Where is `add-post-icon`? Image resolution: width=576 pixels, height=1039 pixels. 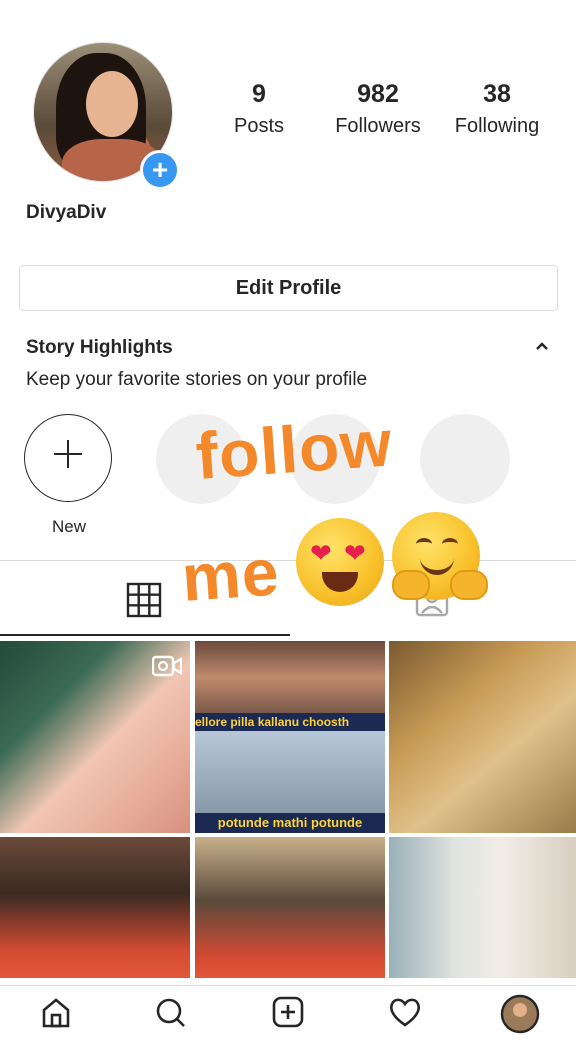
add-post-icon is located at coordinates (288, 1012).